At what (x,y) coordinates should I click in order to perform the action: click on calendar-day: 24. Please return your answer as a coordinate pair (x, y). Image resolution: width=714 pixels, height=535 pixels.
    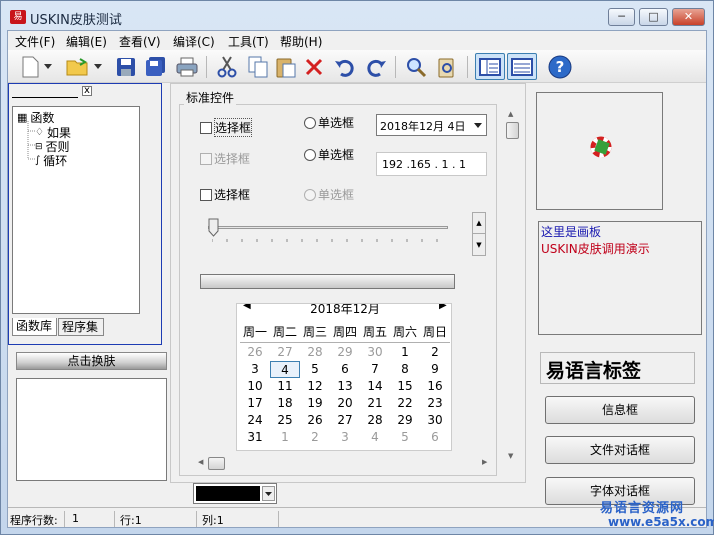
    Looking at the image, I should click on (255, 420).